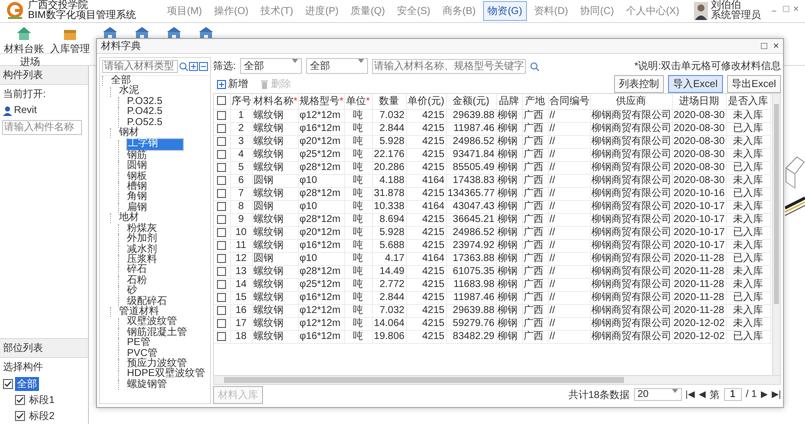 This screenshot has height=424, width=805. What do you see at coordinates (231, 11) in the screenshot?
I see `menu-tab: 操作(O)` at bounding box center [231, 11].